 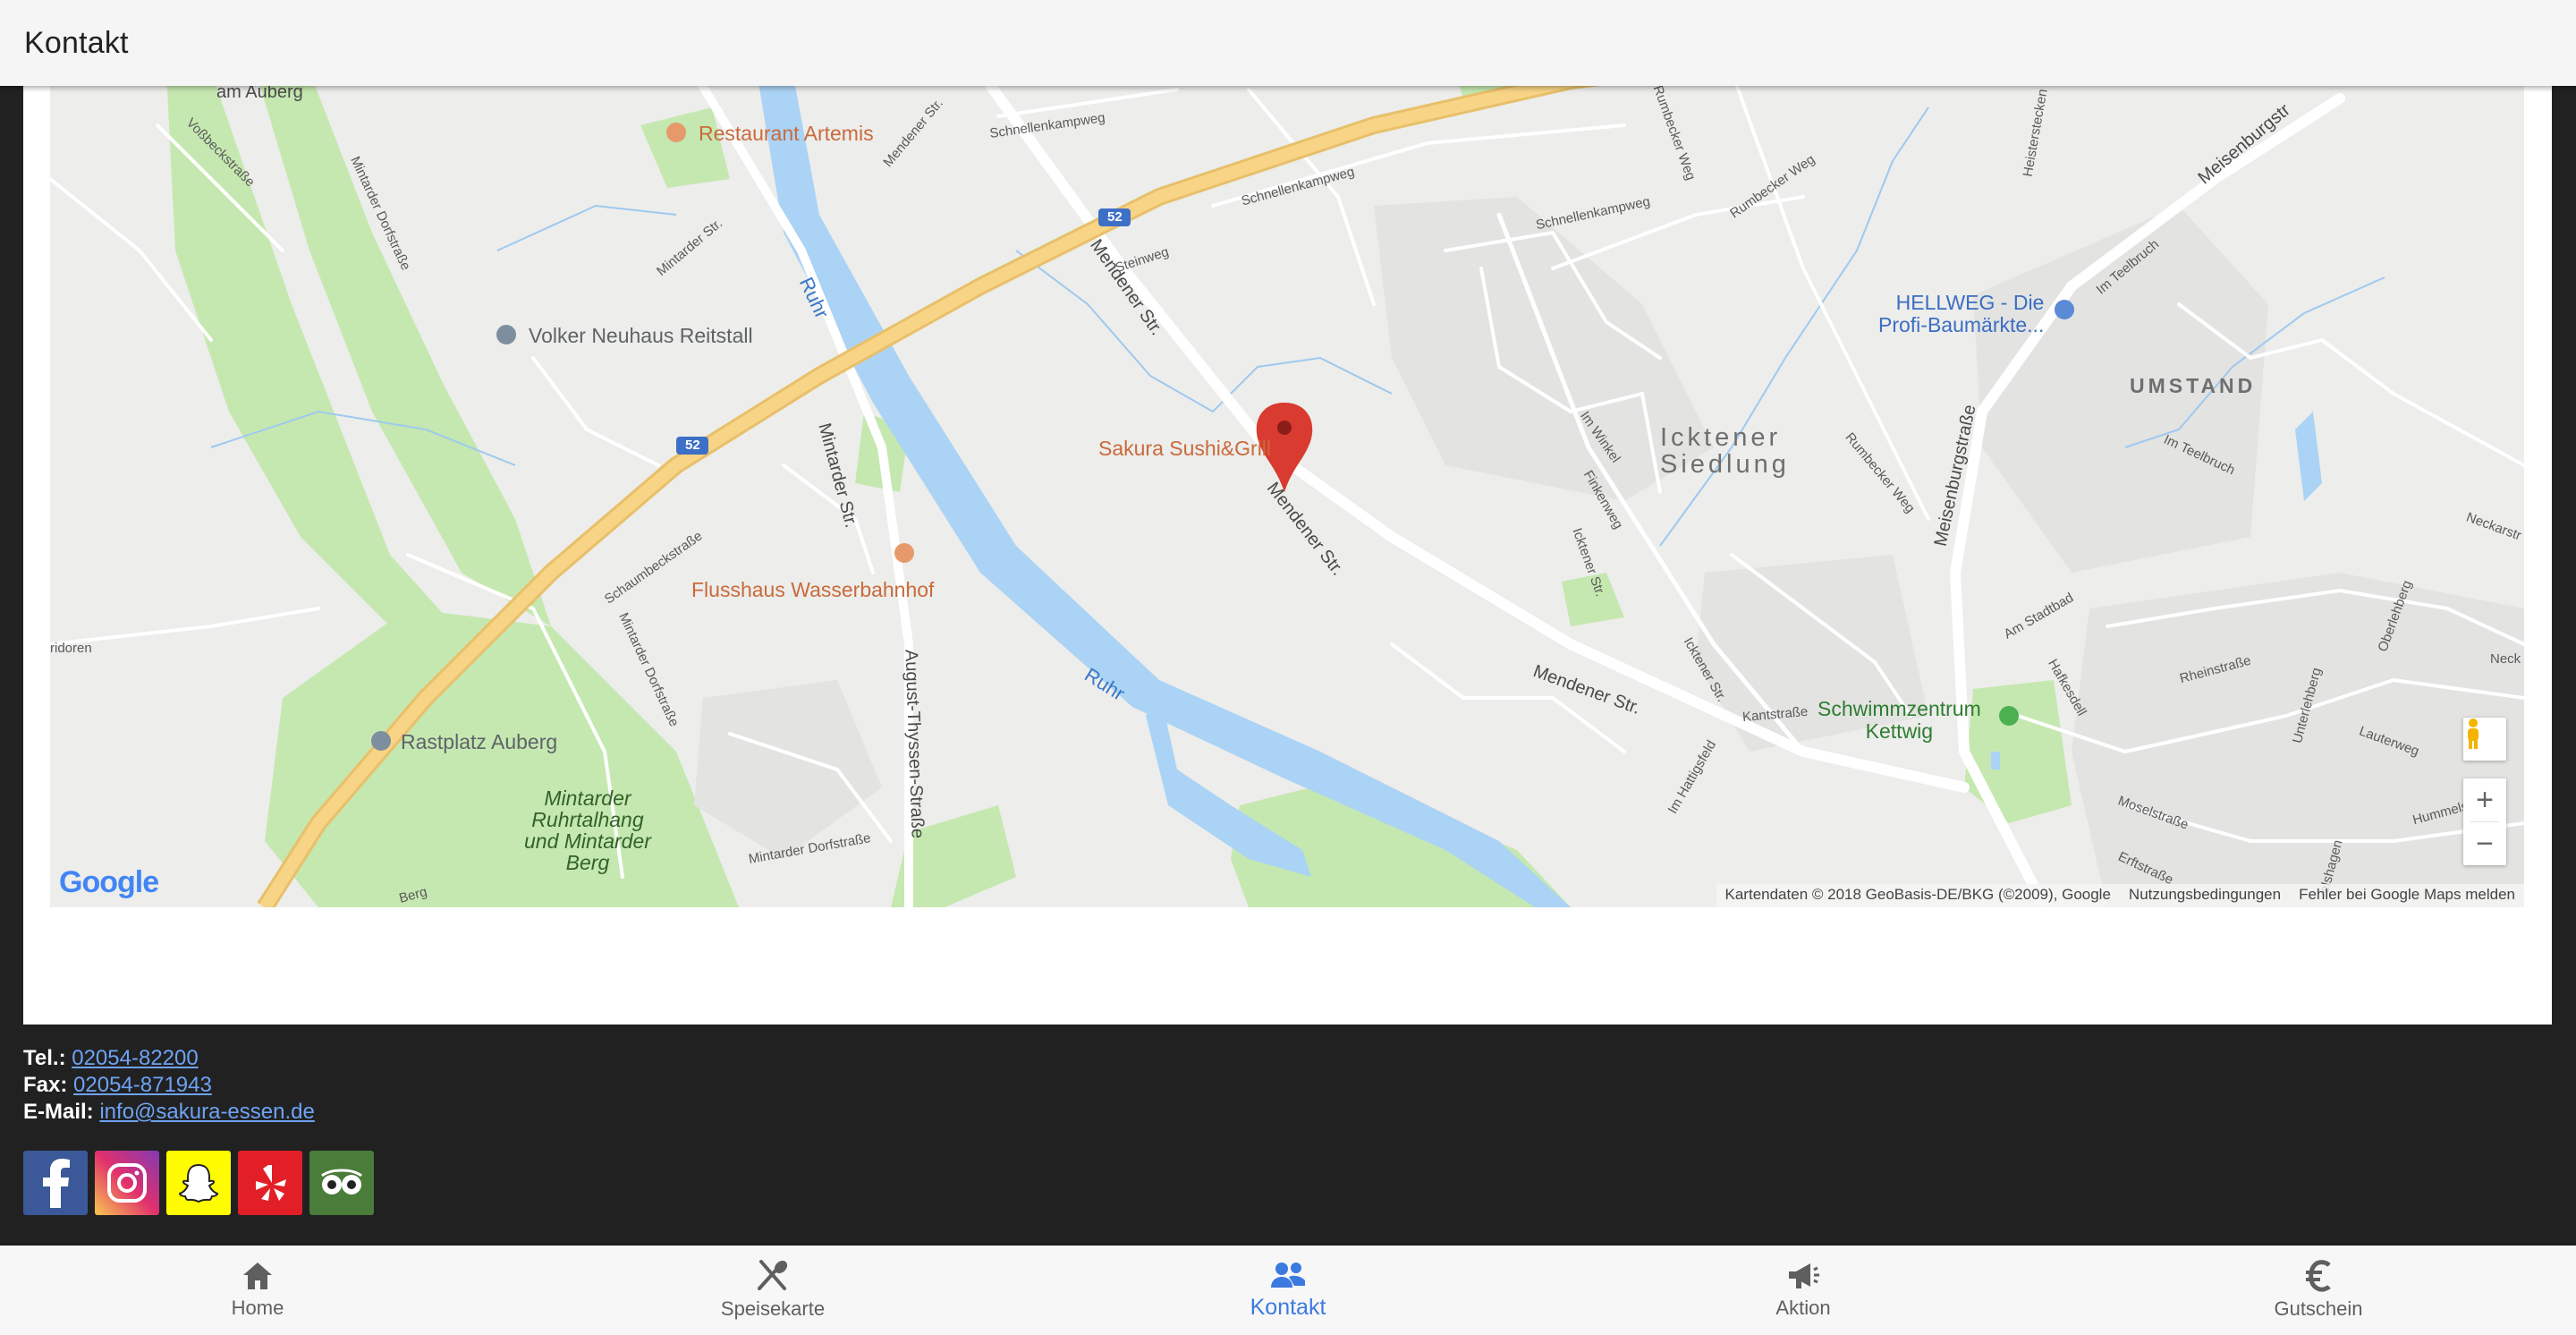 I want to click on snapchat-icon, so click(x=198, y=1183).